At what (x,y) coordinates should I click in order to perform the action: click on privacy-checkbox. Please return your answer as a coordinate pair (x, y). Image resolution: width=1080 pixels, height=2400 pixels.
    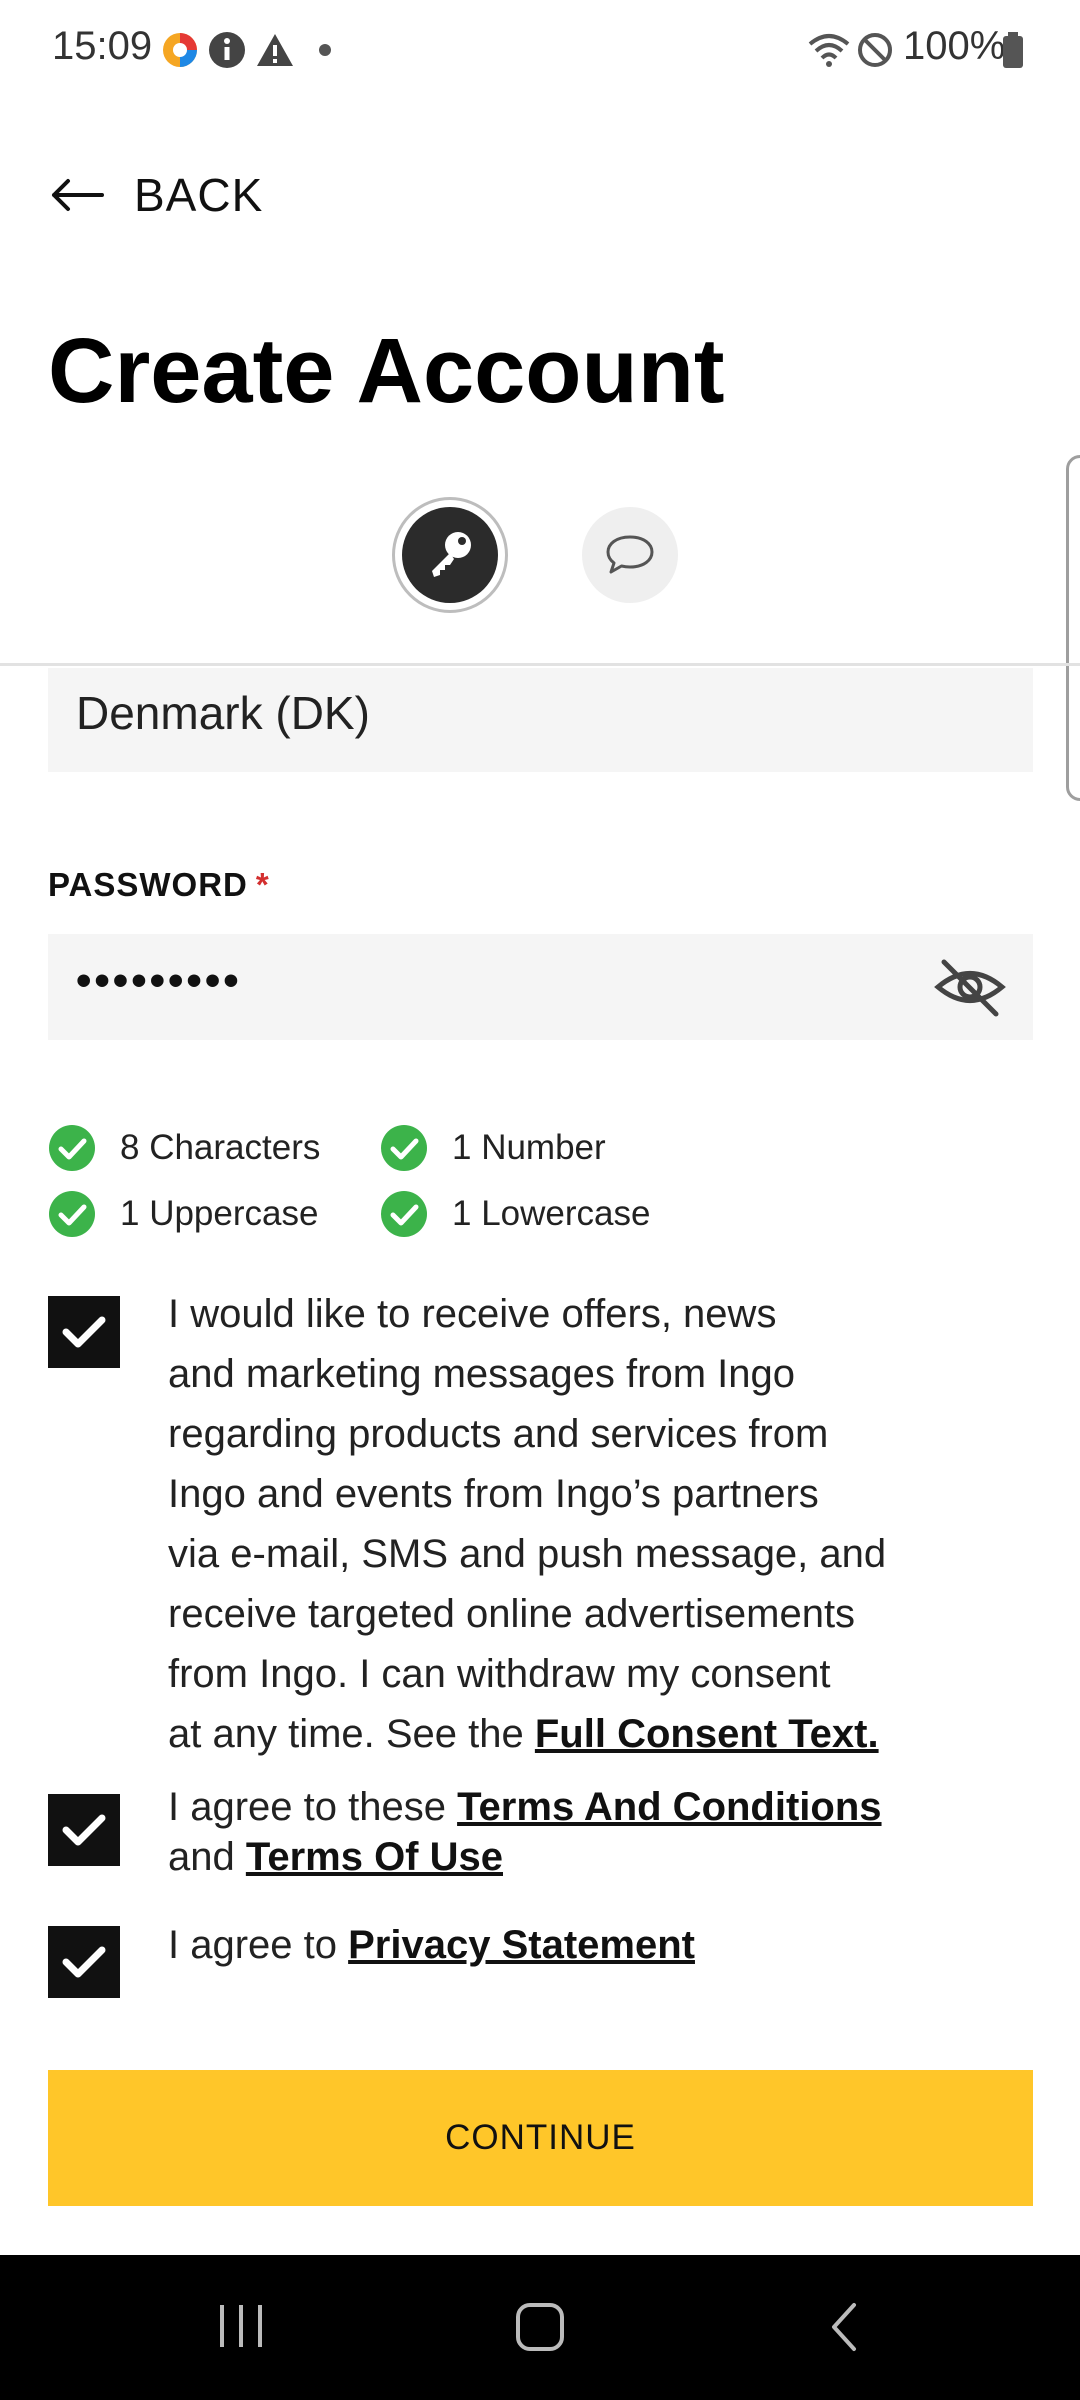
    Looking at the image, I should click on (84, 1962).